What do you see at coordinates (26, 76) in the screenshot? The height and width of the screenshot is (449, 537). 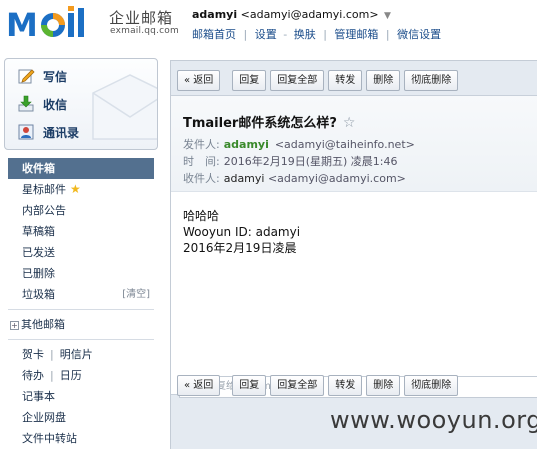 I see `compose-icon` at bounding box center [26, 76].